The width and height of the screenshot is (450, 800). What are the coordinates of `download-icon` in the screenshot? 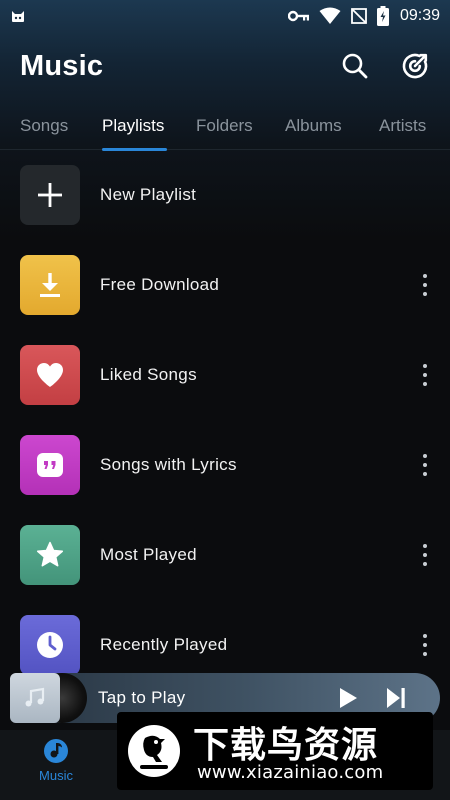 It's located at (50, 285).